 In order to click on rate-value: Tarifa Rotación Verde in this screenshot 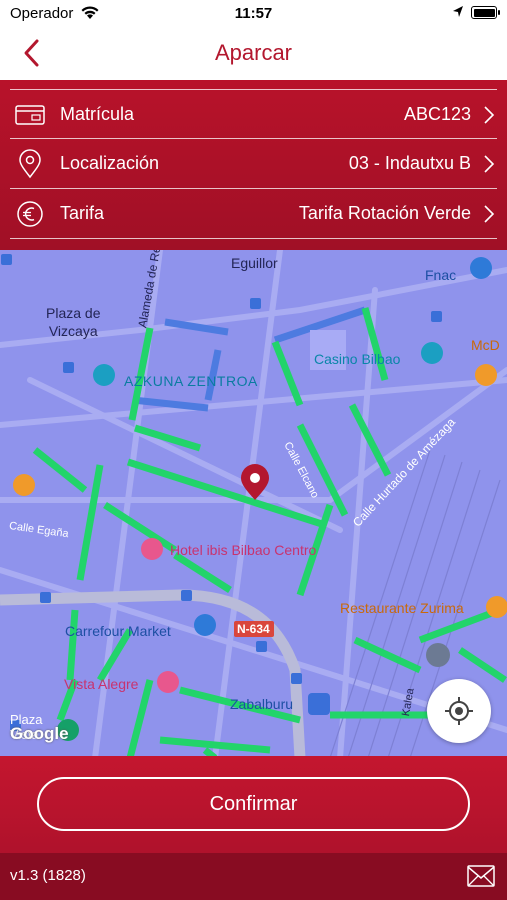, I will do `click(384, 213)`.